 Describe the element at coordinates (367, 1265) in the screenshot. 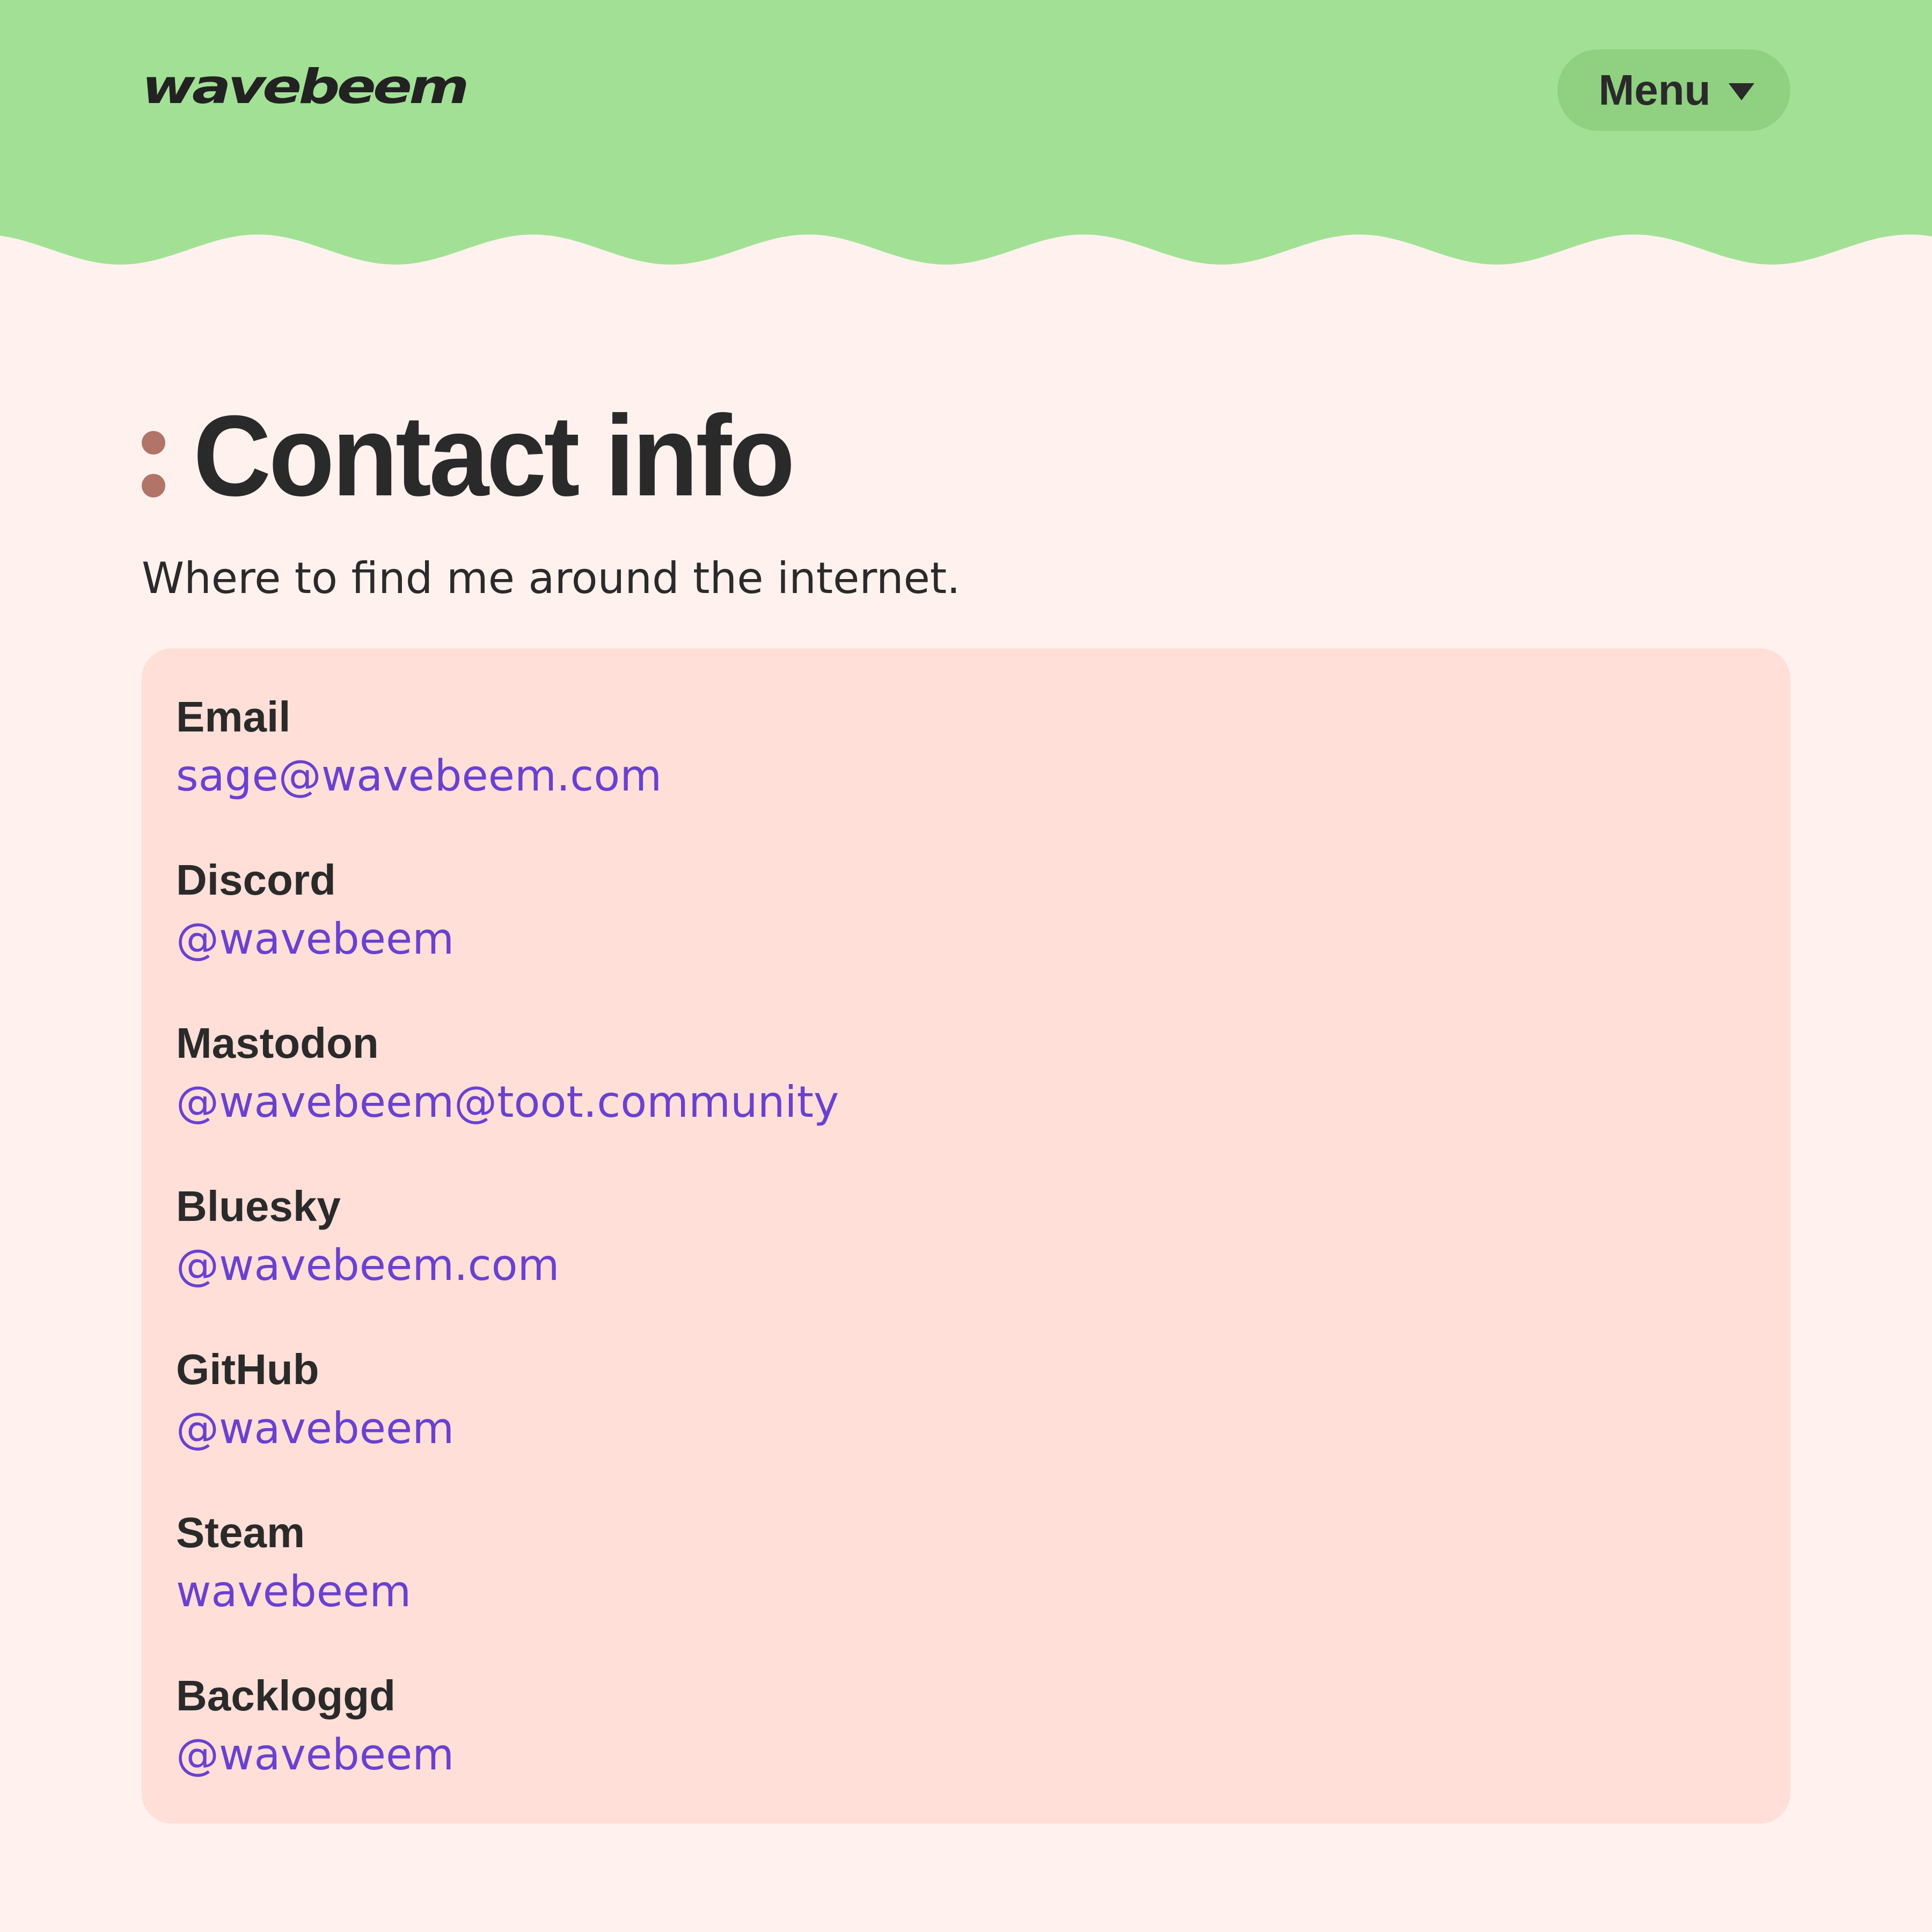

I see `contact-link-bluesky: @wavebeem.com` at that location.